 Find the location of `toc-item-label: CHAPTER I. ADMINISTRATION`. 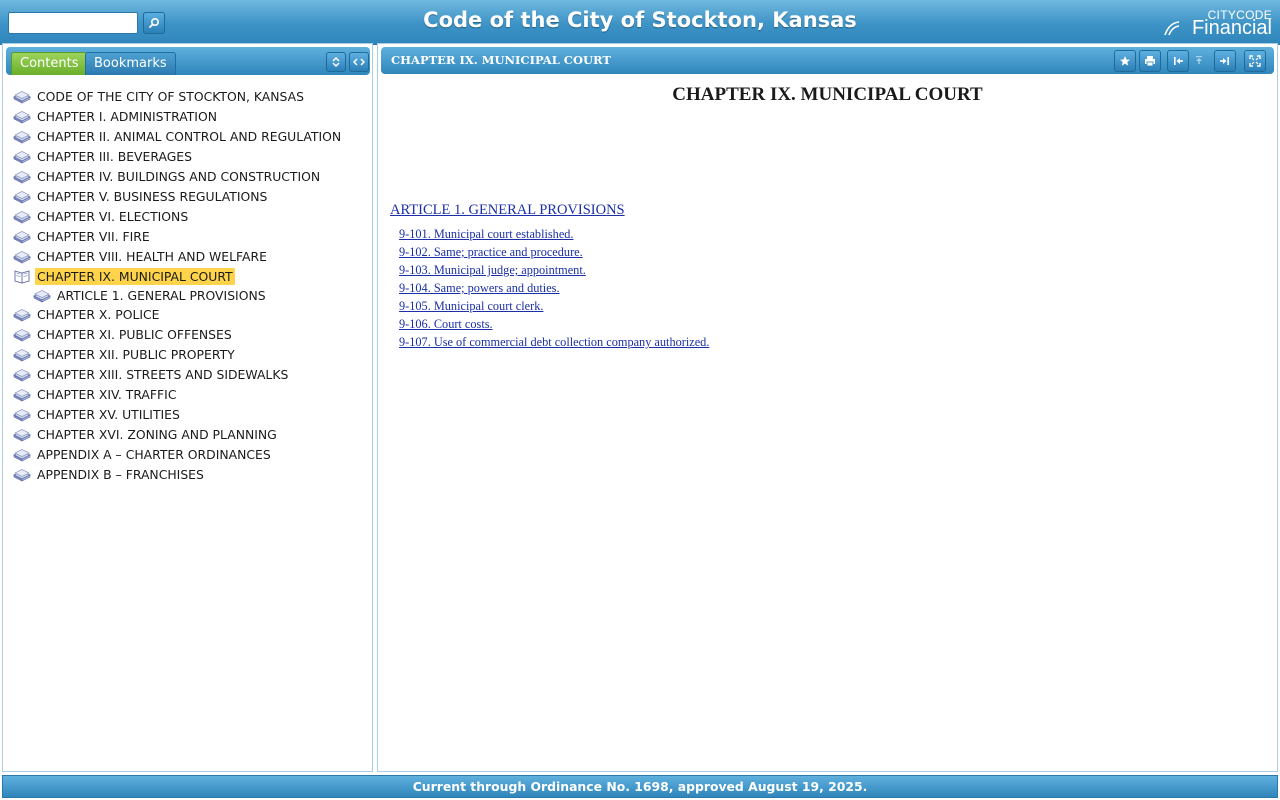

toc-item-label: CHAPTER I. ADMINISTRATION is located at coordinates (127, 116).